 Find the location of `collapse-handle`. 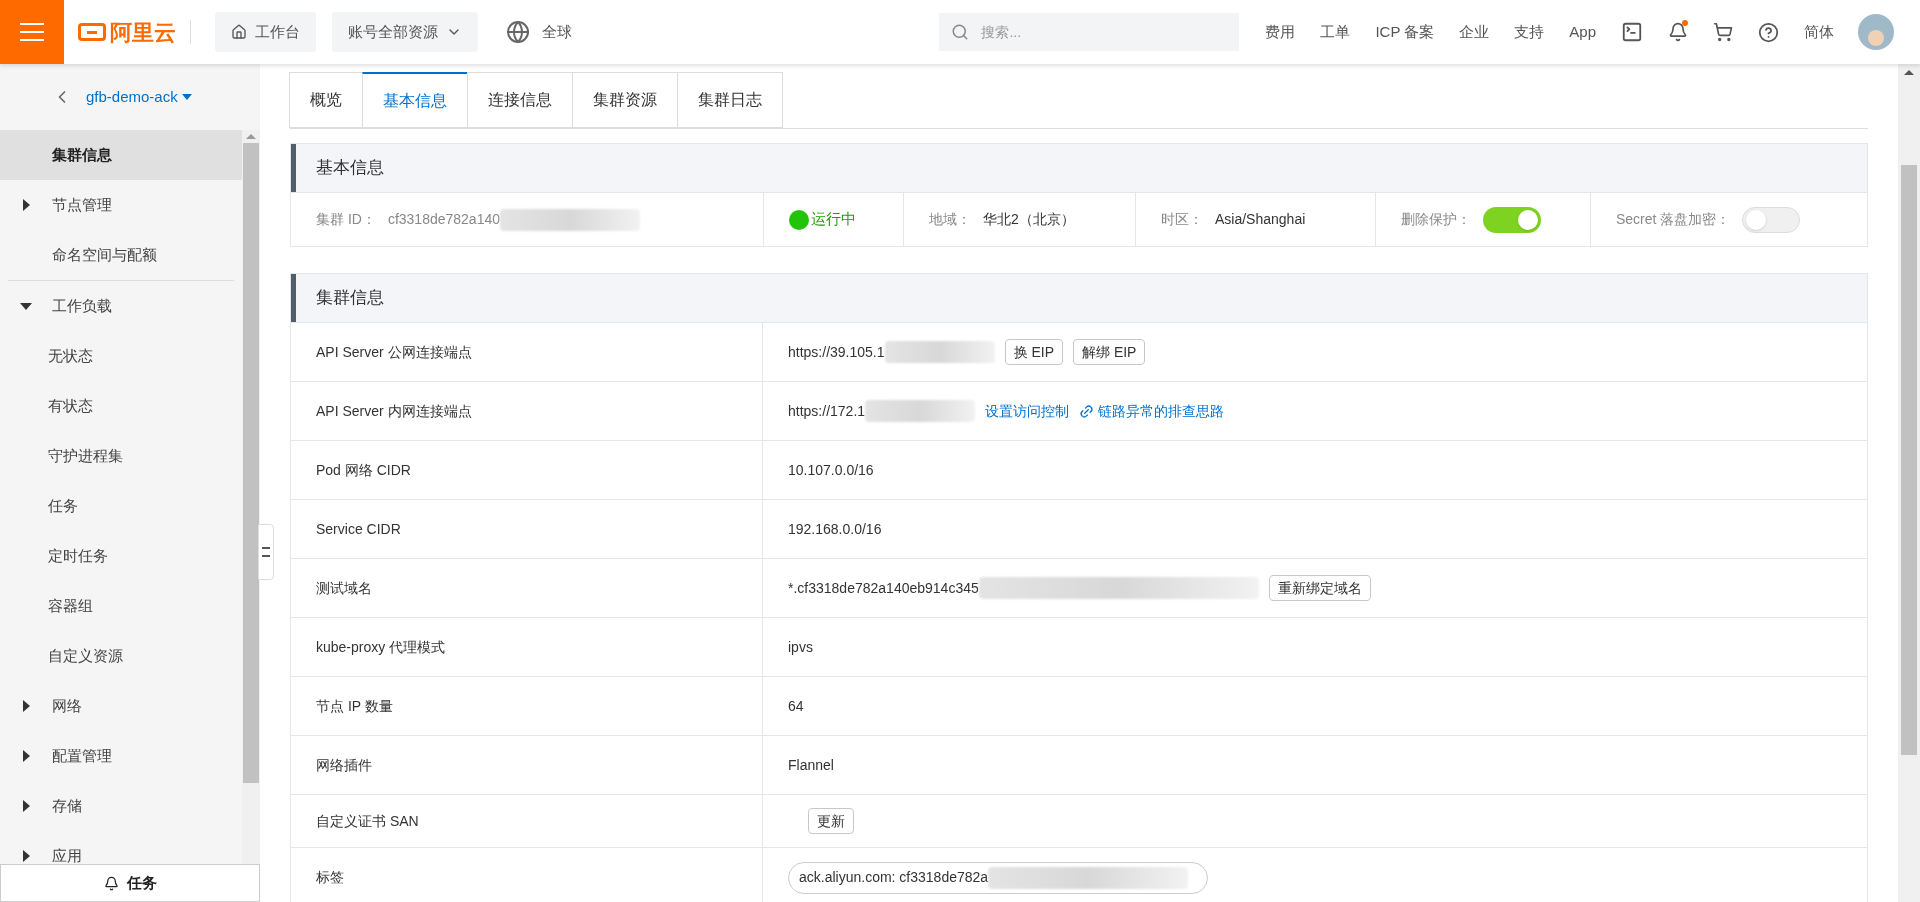

collapse-handle is located at coordinates (266, 552).